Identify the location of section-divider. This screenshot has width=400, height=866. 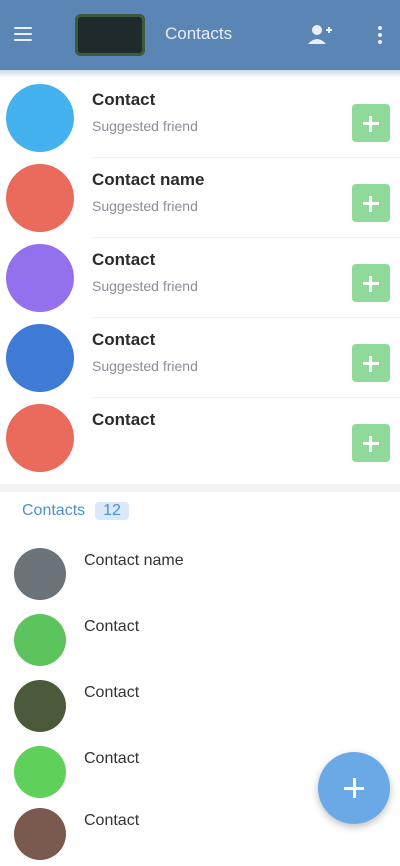
(200, 488).